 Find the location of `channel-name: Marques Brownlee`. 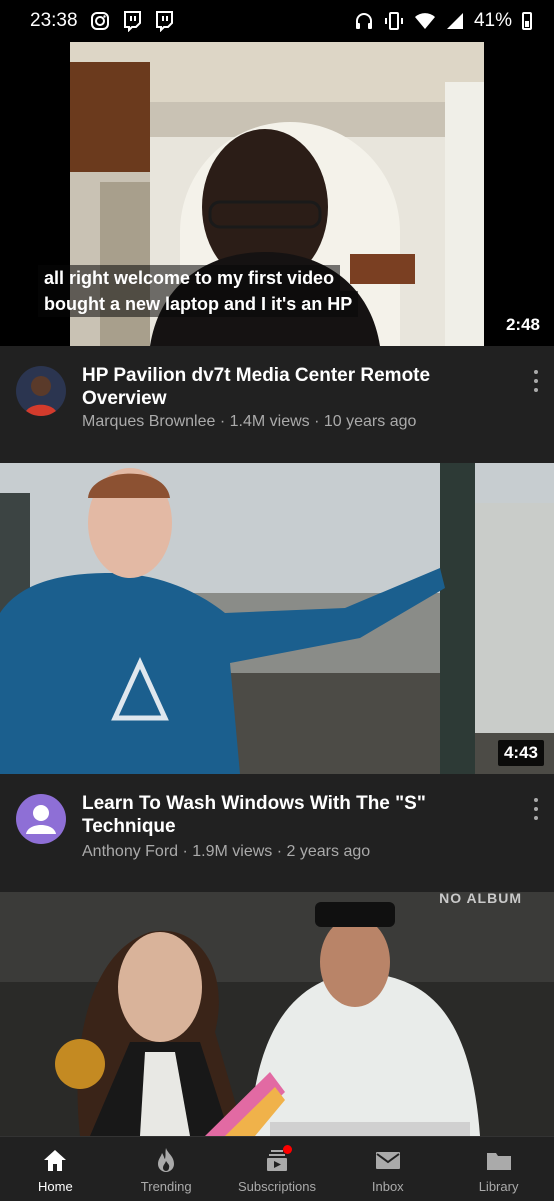

channel-name: Marques Brownlee is located at coordinates (149, 421).